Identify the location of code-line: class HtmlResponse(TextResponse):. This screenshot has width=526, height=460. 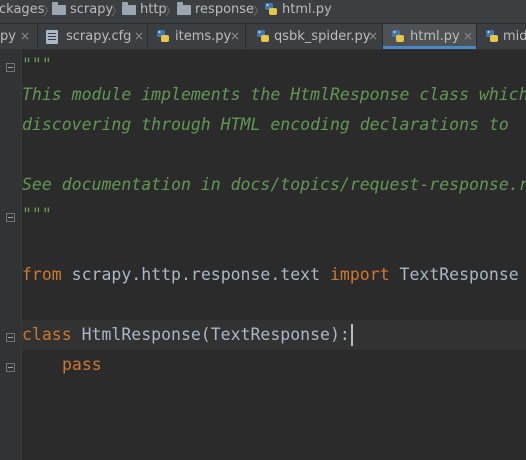
(186, 335).